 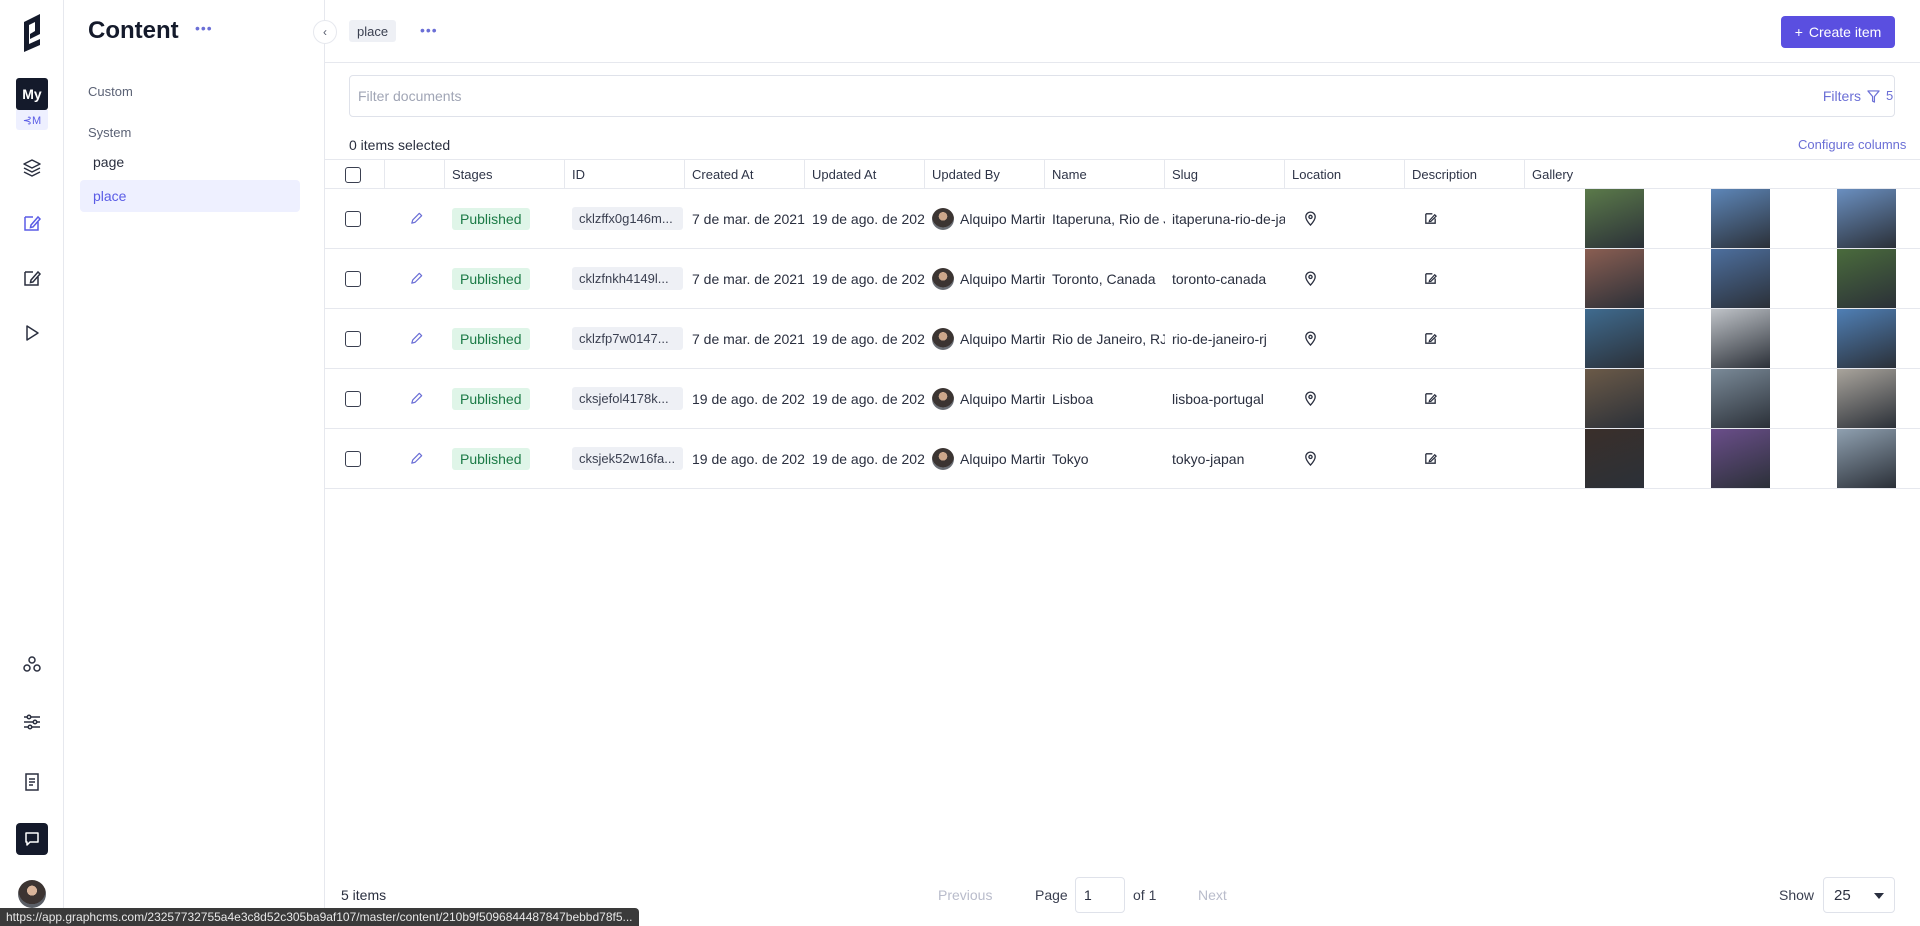 I want to click on next-button: Next, so click(x=1212, y=895).